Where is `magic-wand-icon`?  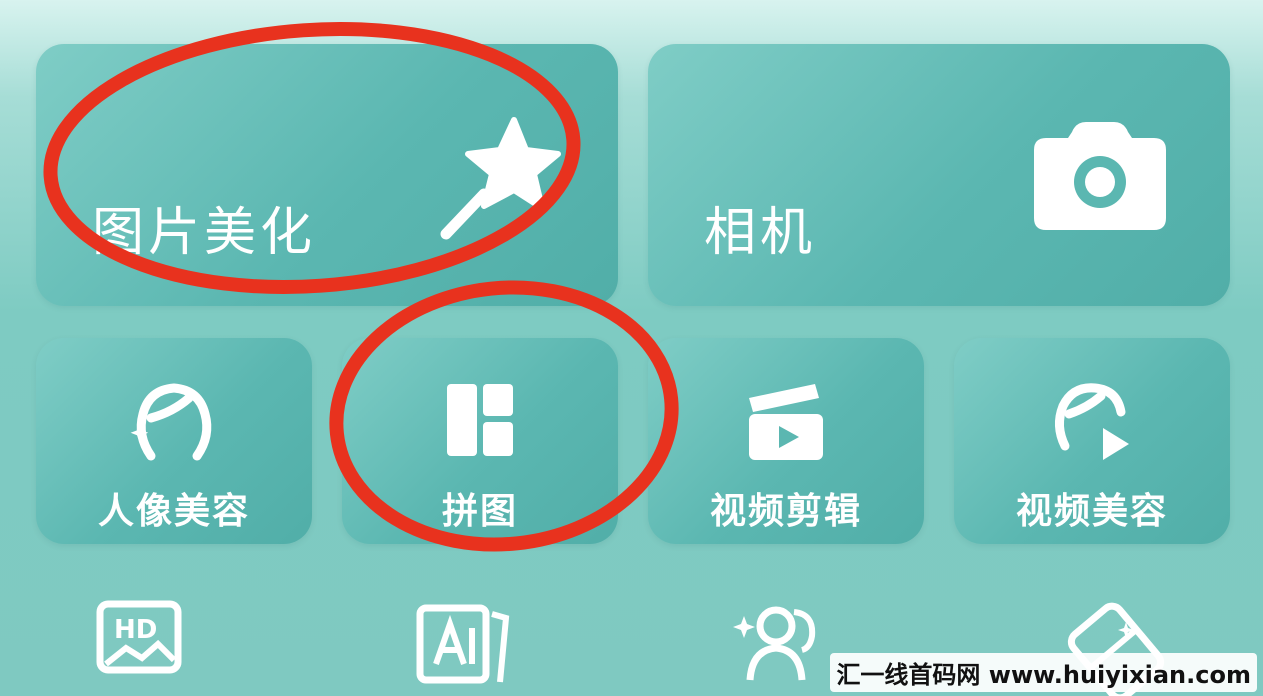 magic-wand-icon is located at coordinates (500, 178).